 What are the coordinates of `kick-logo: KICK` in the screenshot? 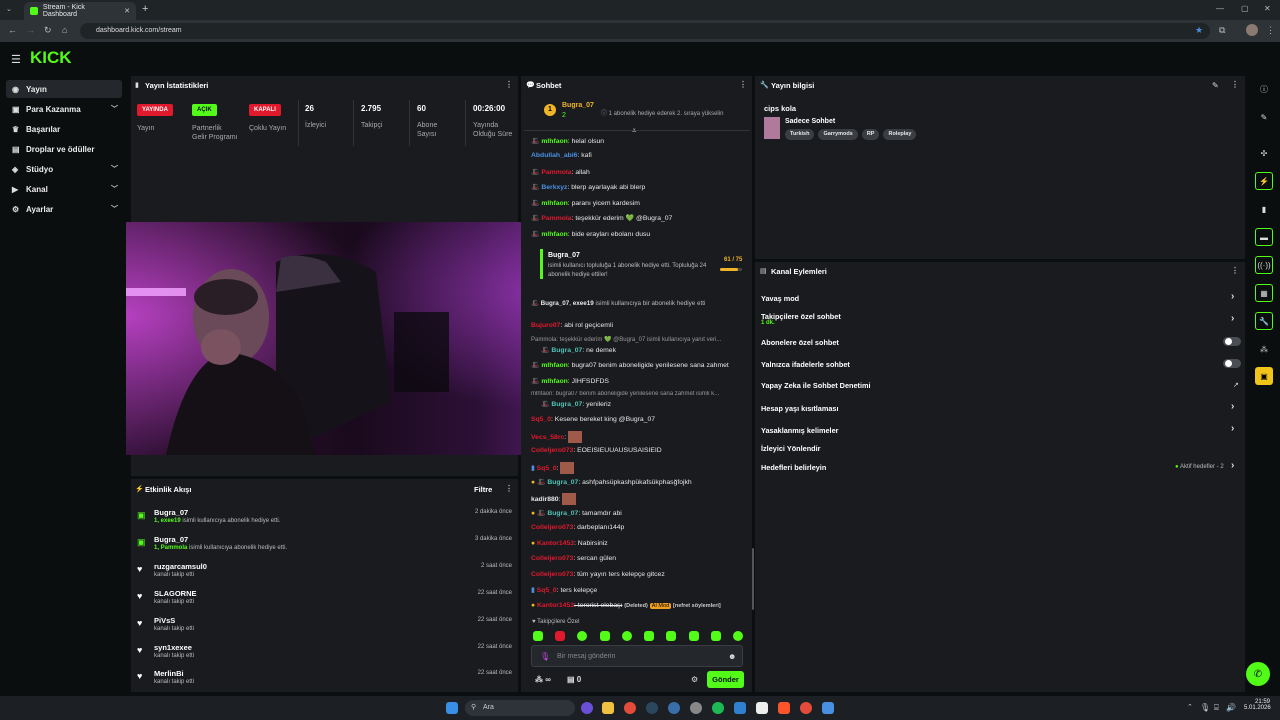 It's located at (51, 58).